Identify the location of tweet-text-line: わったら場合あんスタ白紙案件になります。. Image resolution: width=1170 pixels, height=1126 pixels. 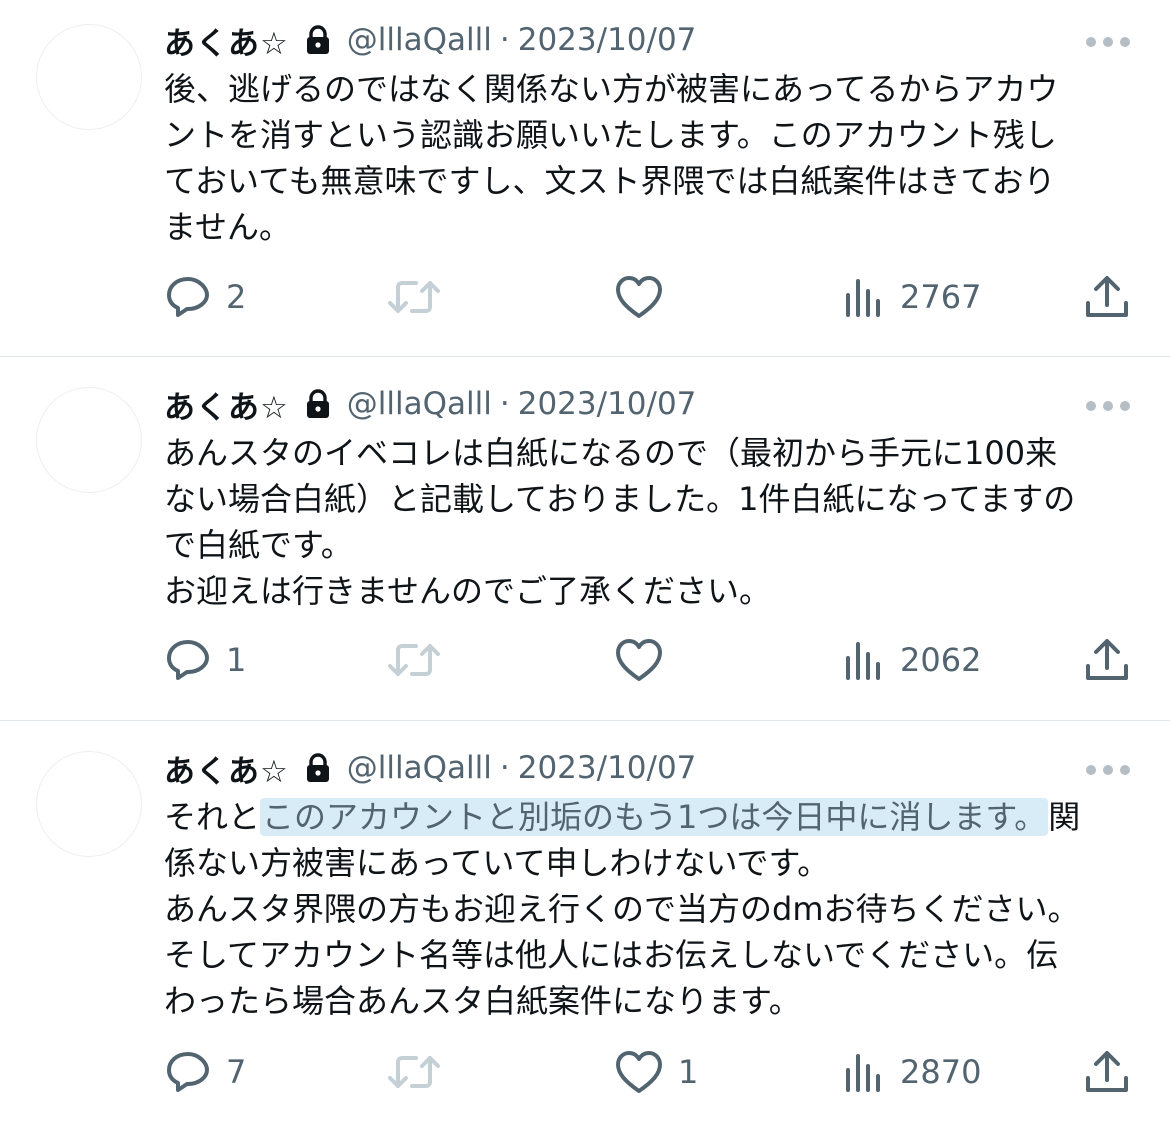
(482, 1001).